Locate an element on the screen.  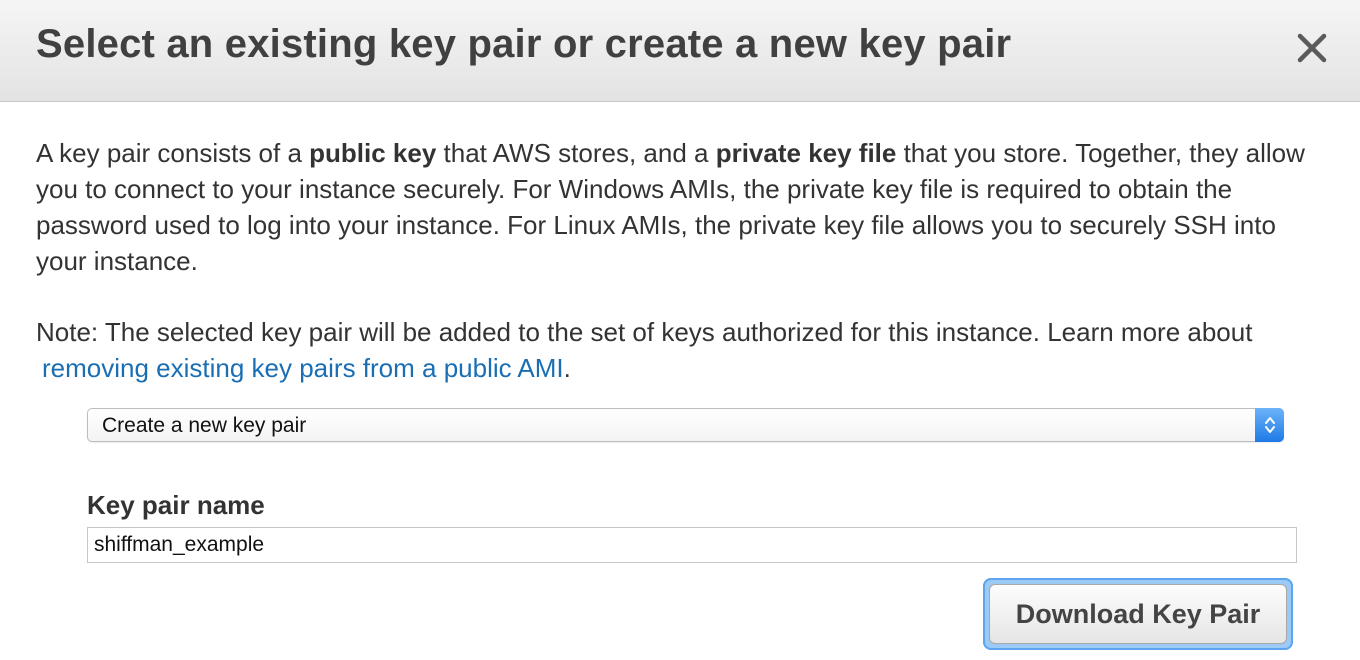
key-pair-select: Create a new key pair is located at coordinates (685, 425).